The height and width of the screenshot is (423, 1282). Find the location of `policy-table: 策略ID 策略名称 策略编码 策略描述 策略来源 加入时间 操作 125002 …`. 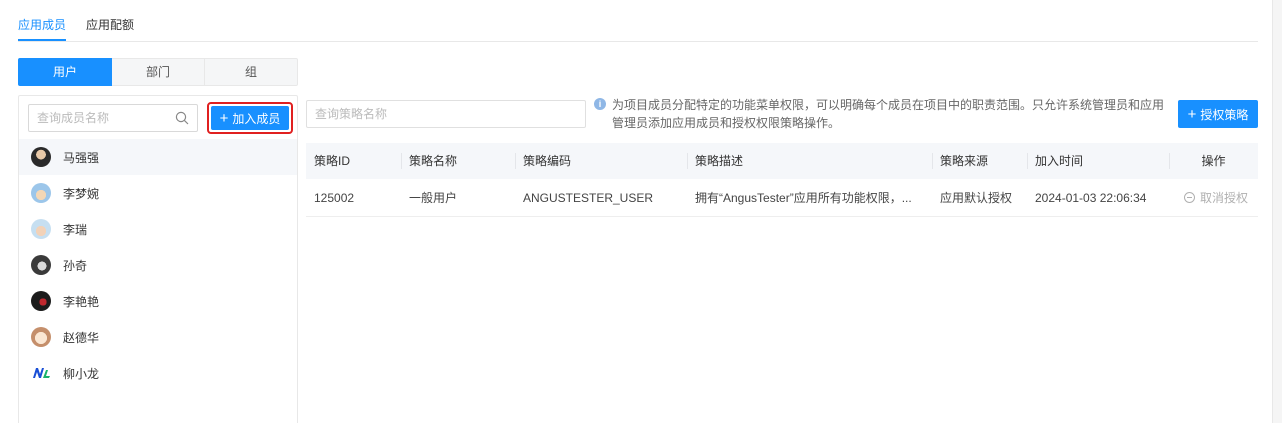

policy-table: 策略ID 策略名称 策略编码 策略描述 策略来源 加入时间 操作 125002 … is located at coordinates (782, 180).